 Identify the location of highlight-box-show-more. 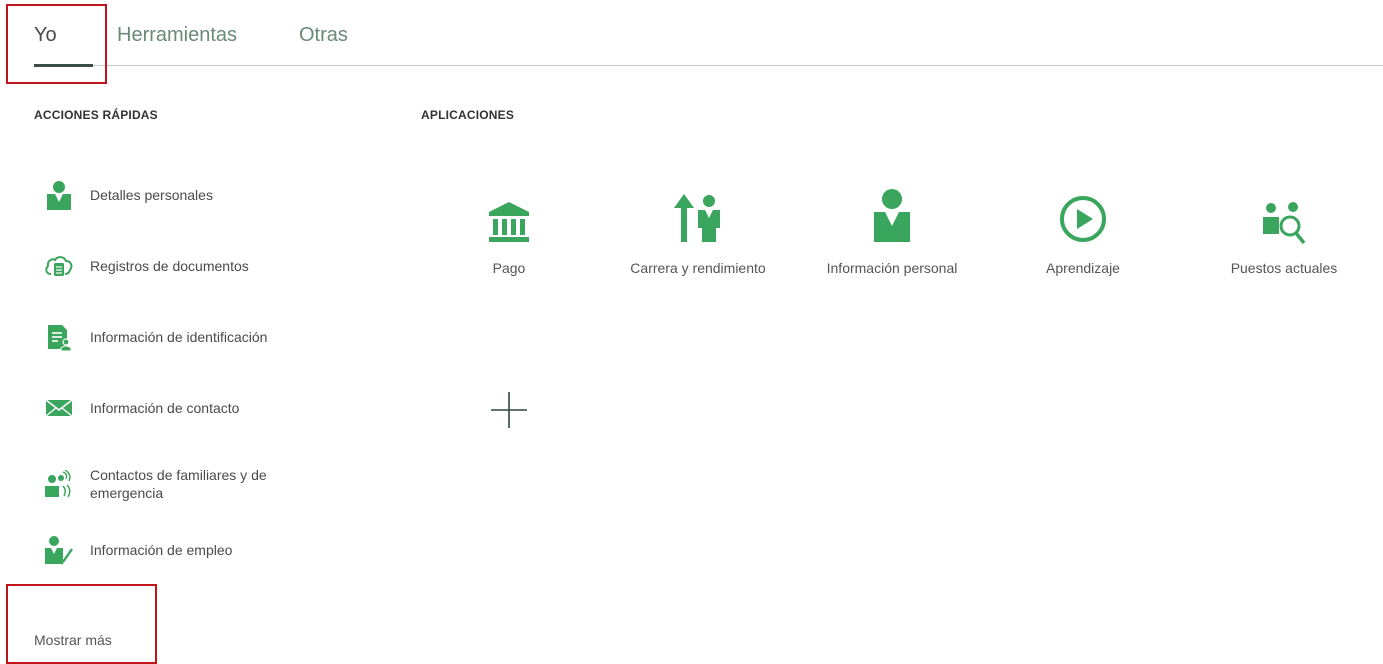
(81, 624).